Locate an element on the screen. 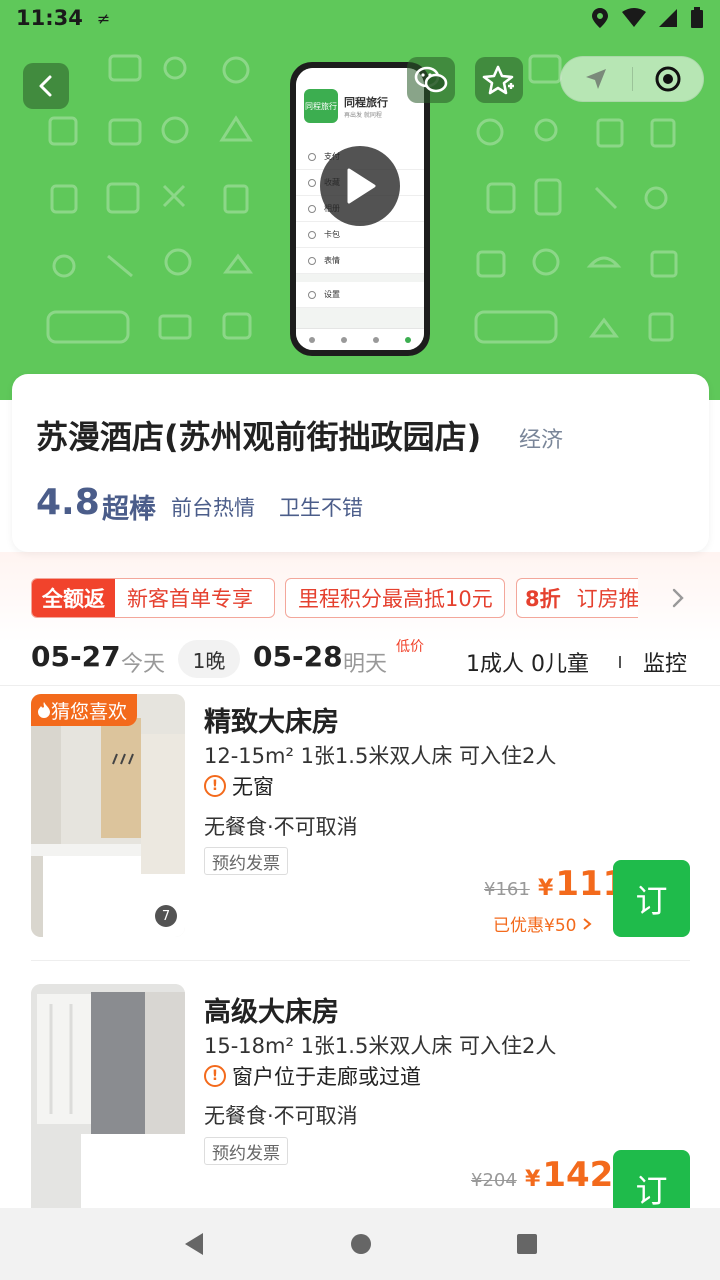 Image resolution: width=720 pixels, height=1280 pixels. location-button is located at coordinates (596, 79).